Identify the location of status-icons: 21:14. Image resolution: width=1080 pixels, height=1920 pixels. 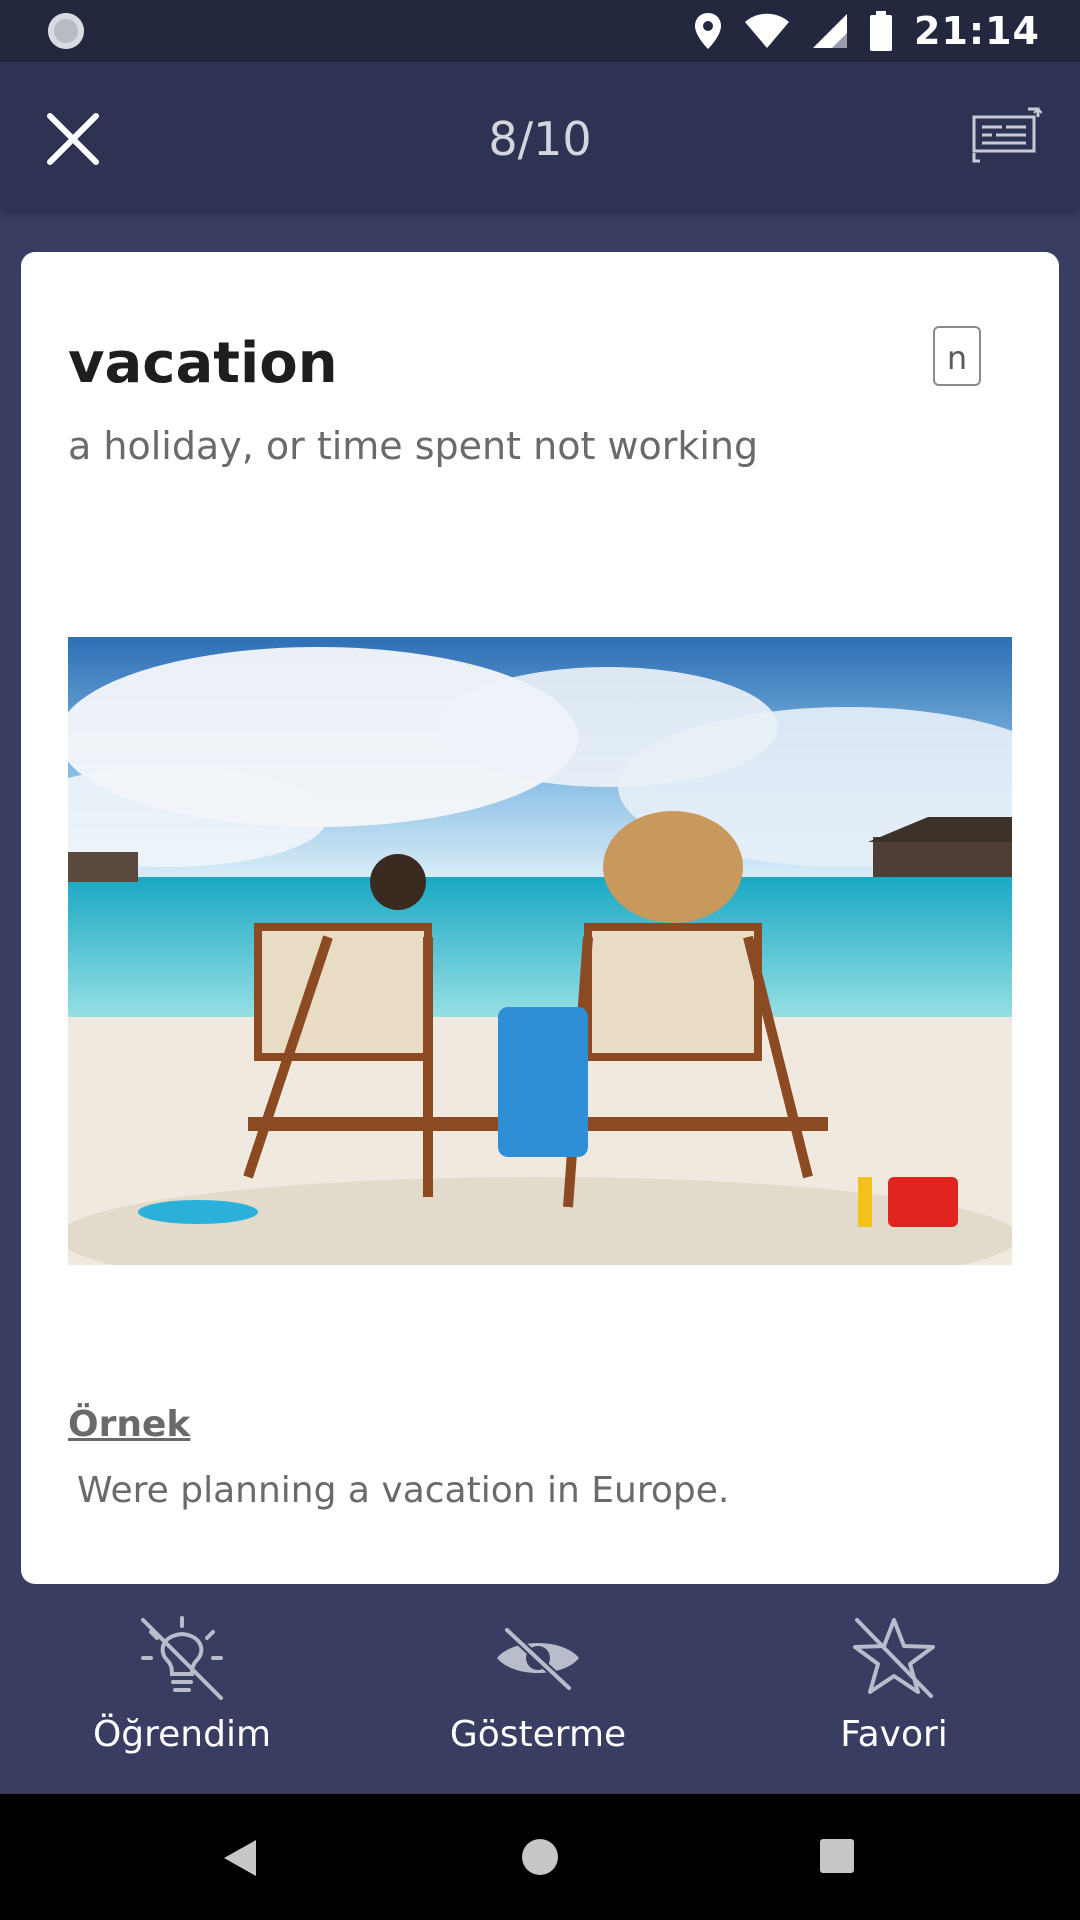
(867, 31).